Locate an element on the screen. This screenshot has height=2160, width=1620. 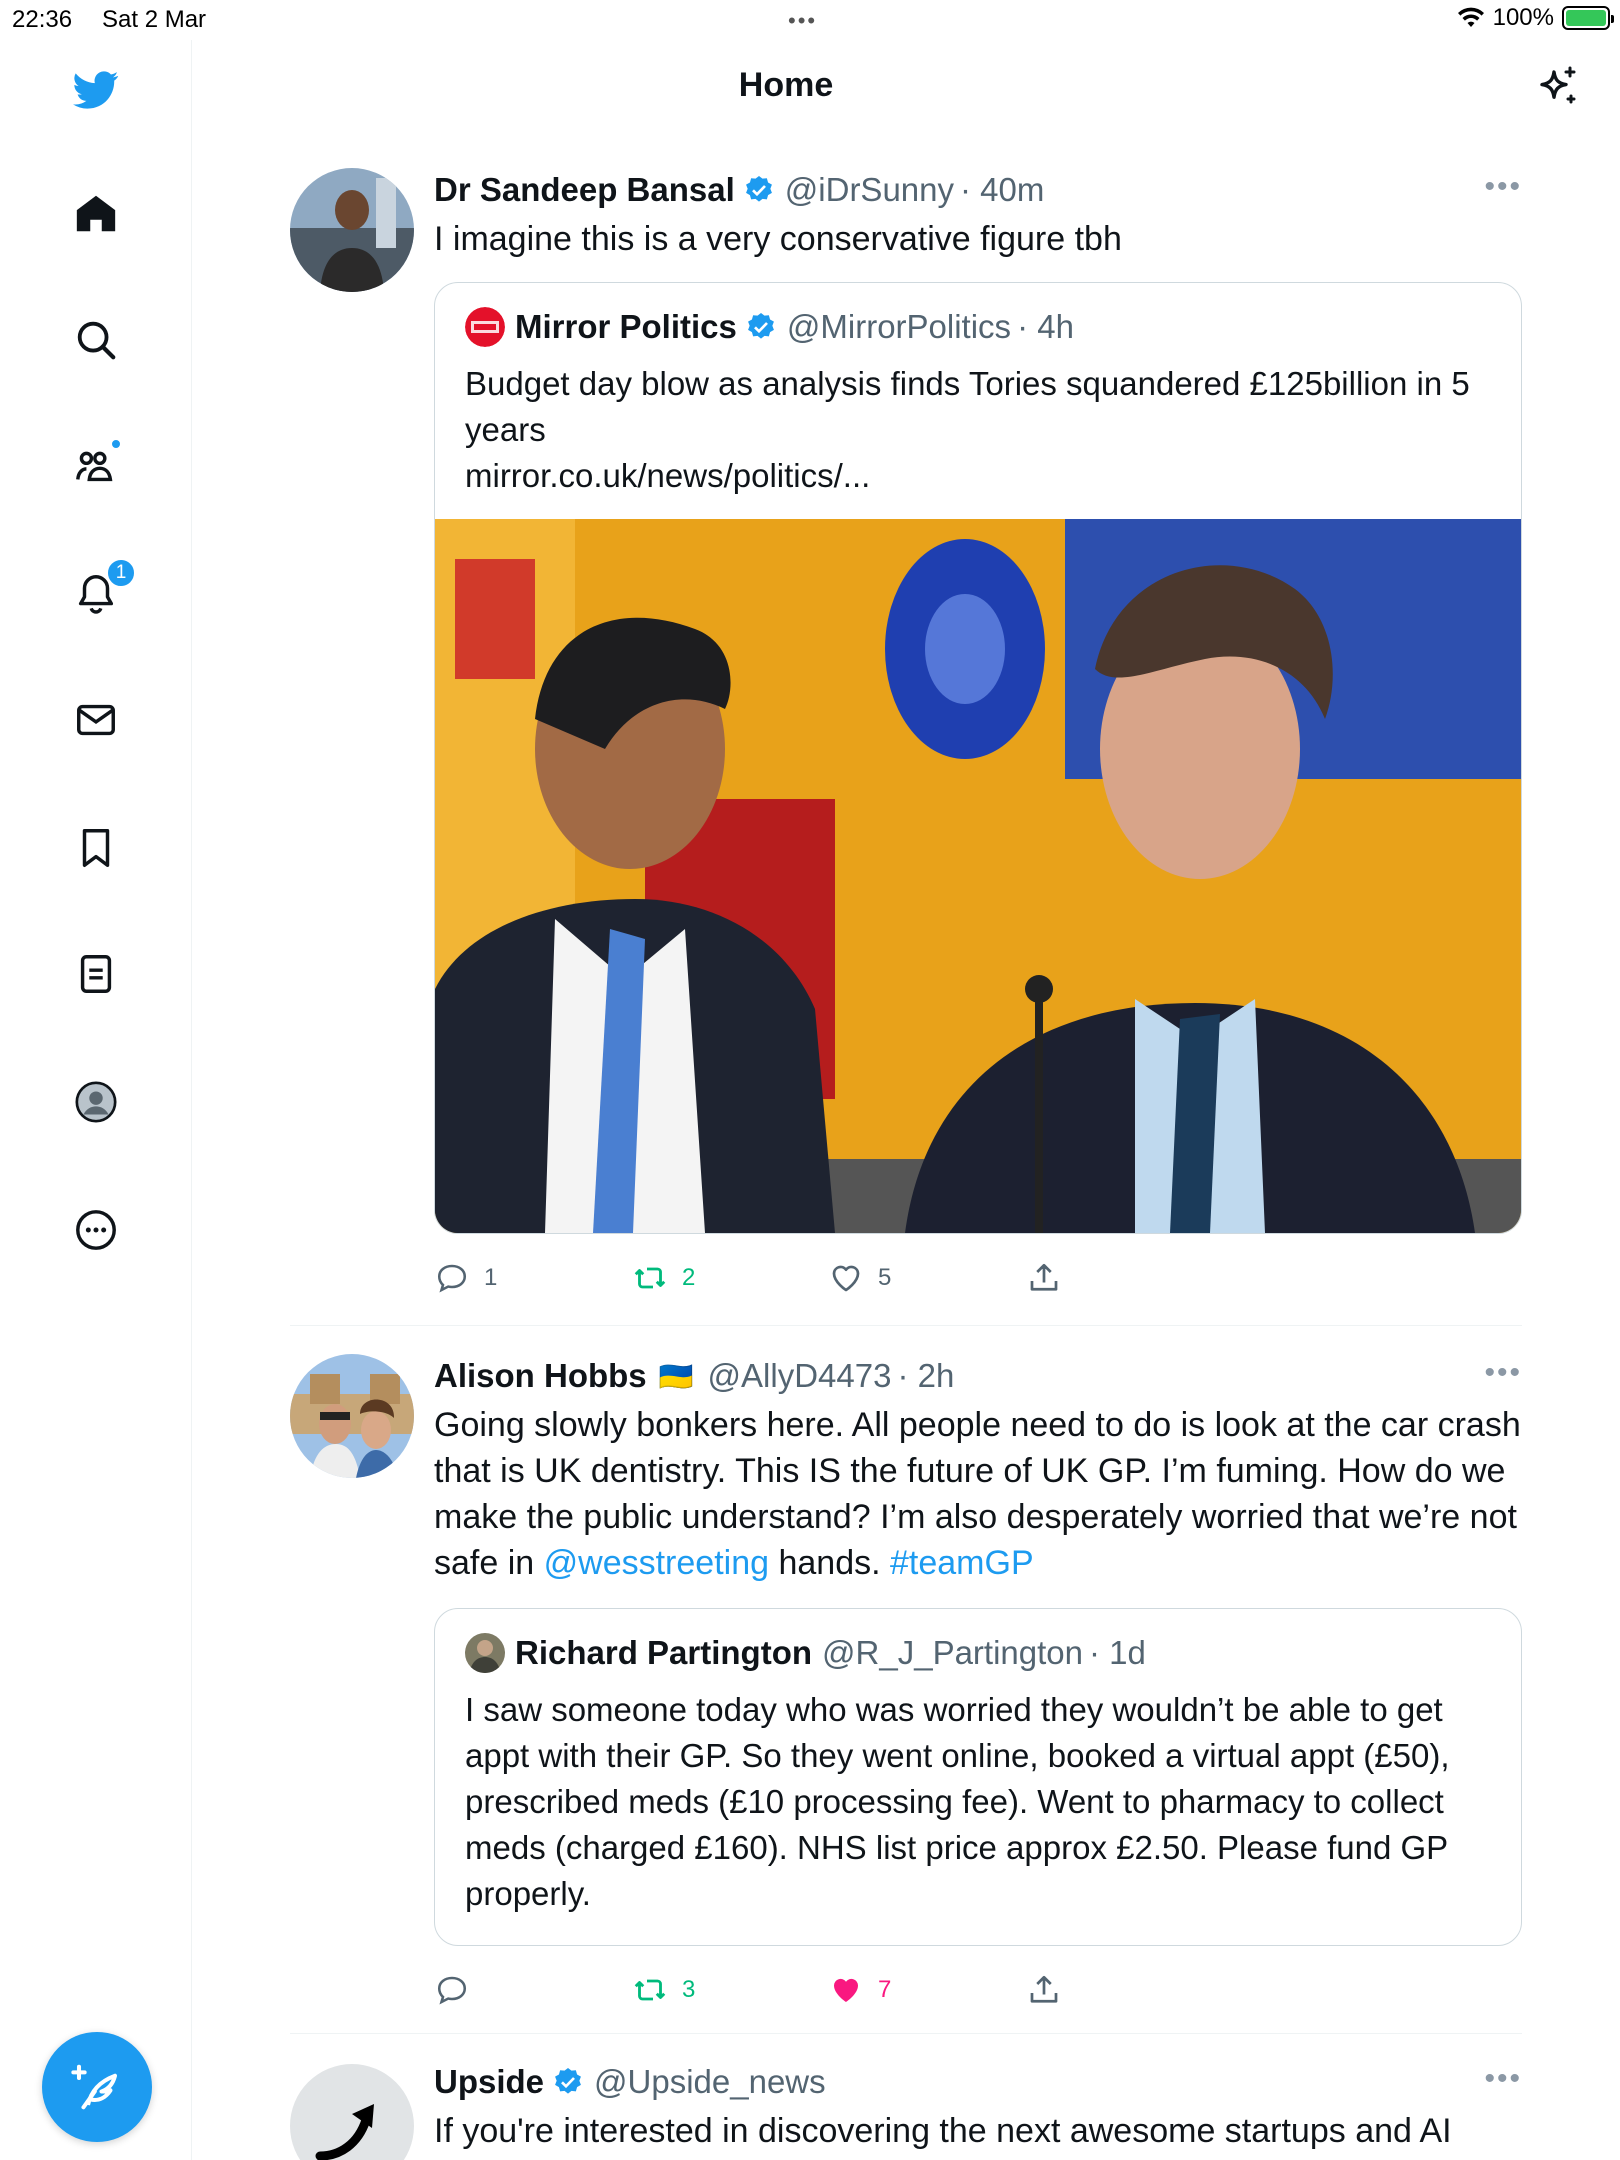
nav-home-icon is located at coordinates (96, 214).